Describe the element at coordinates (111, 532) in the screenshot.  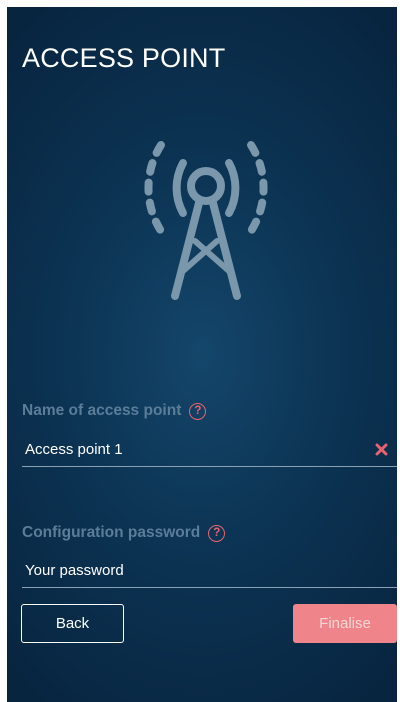
I see `configuration-password-label-text: Configuration password` at that location.